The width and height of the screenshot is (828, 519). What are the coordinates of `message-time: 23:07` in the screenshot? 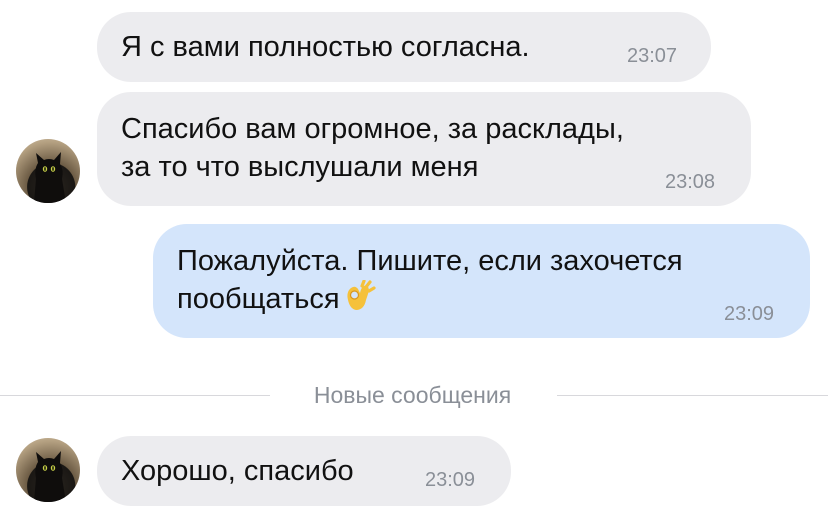 It's located at (652, 56).